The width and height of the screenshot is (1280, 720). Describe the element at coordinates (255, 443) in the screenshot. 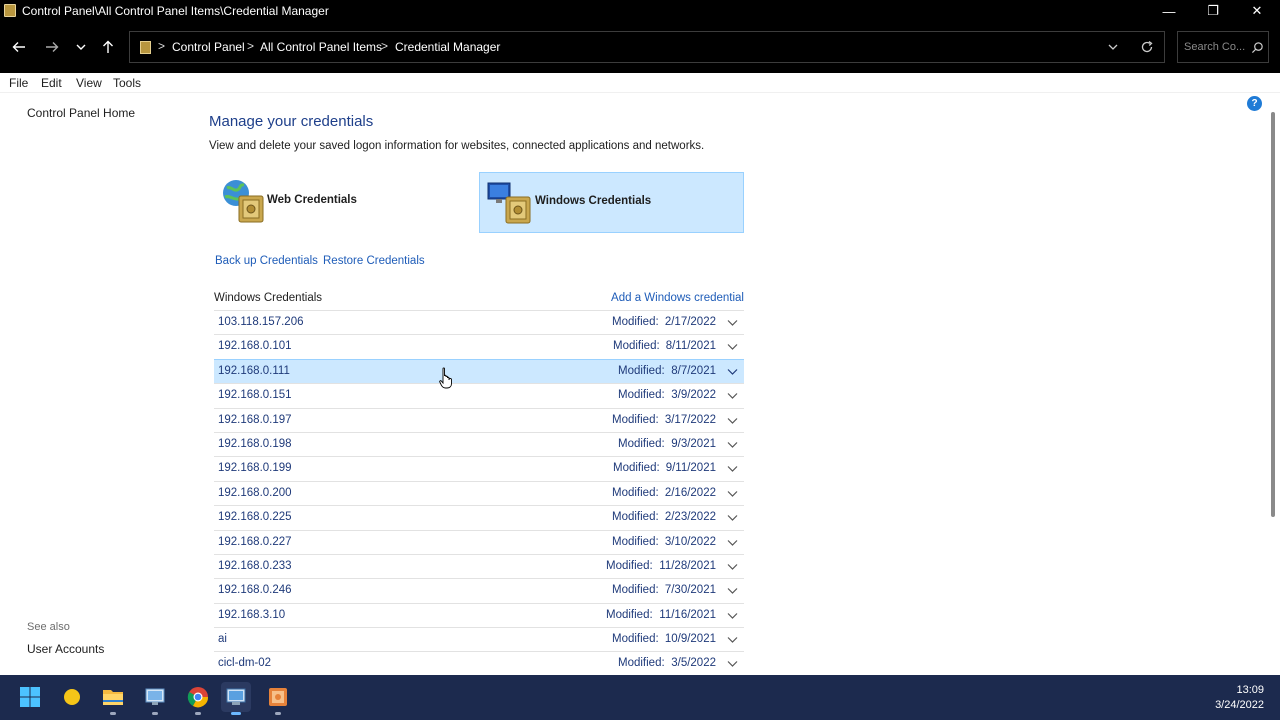

I see `credential-name: 192.168.0.198` at that location.